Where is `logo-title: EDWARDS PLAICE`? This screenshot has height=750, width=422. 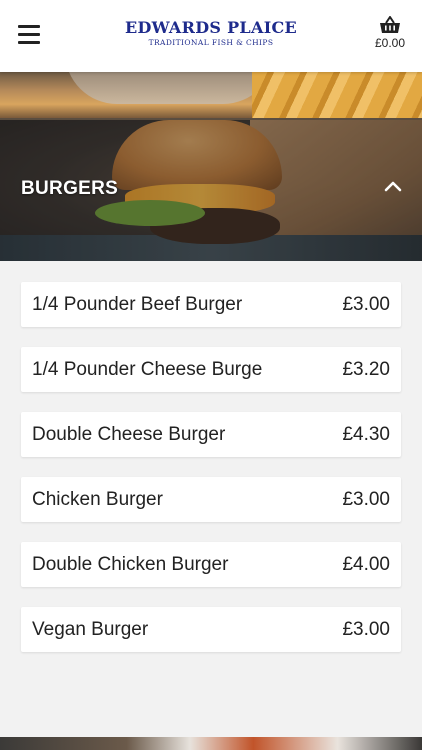 logo-title: EDWARDS PLAICE is located at coordinates (211, 27).